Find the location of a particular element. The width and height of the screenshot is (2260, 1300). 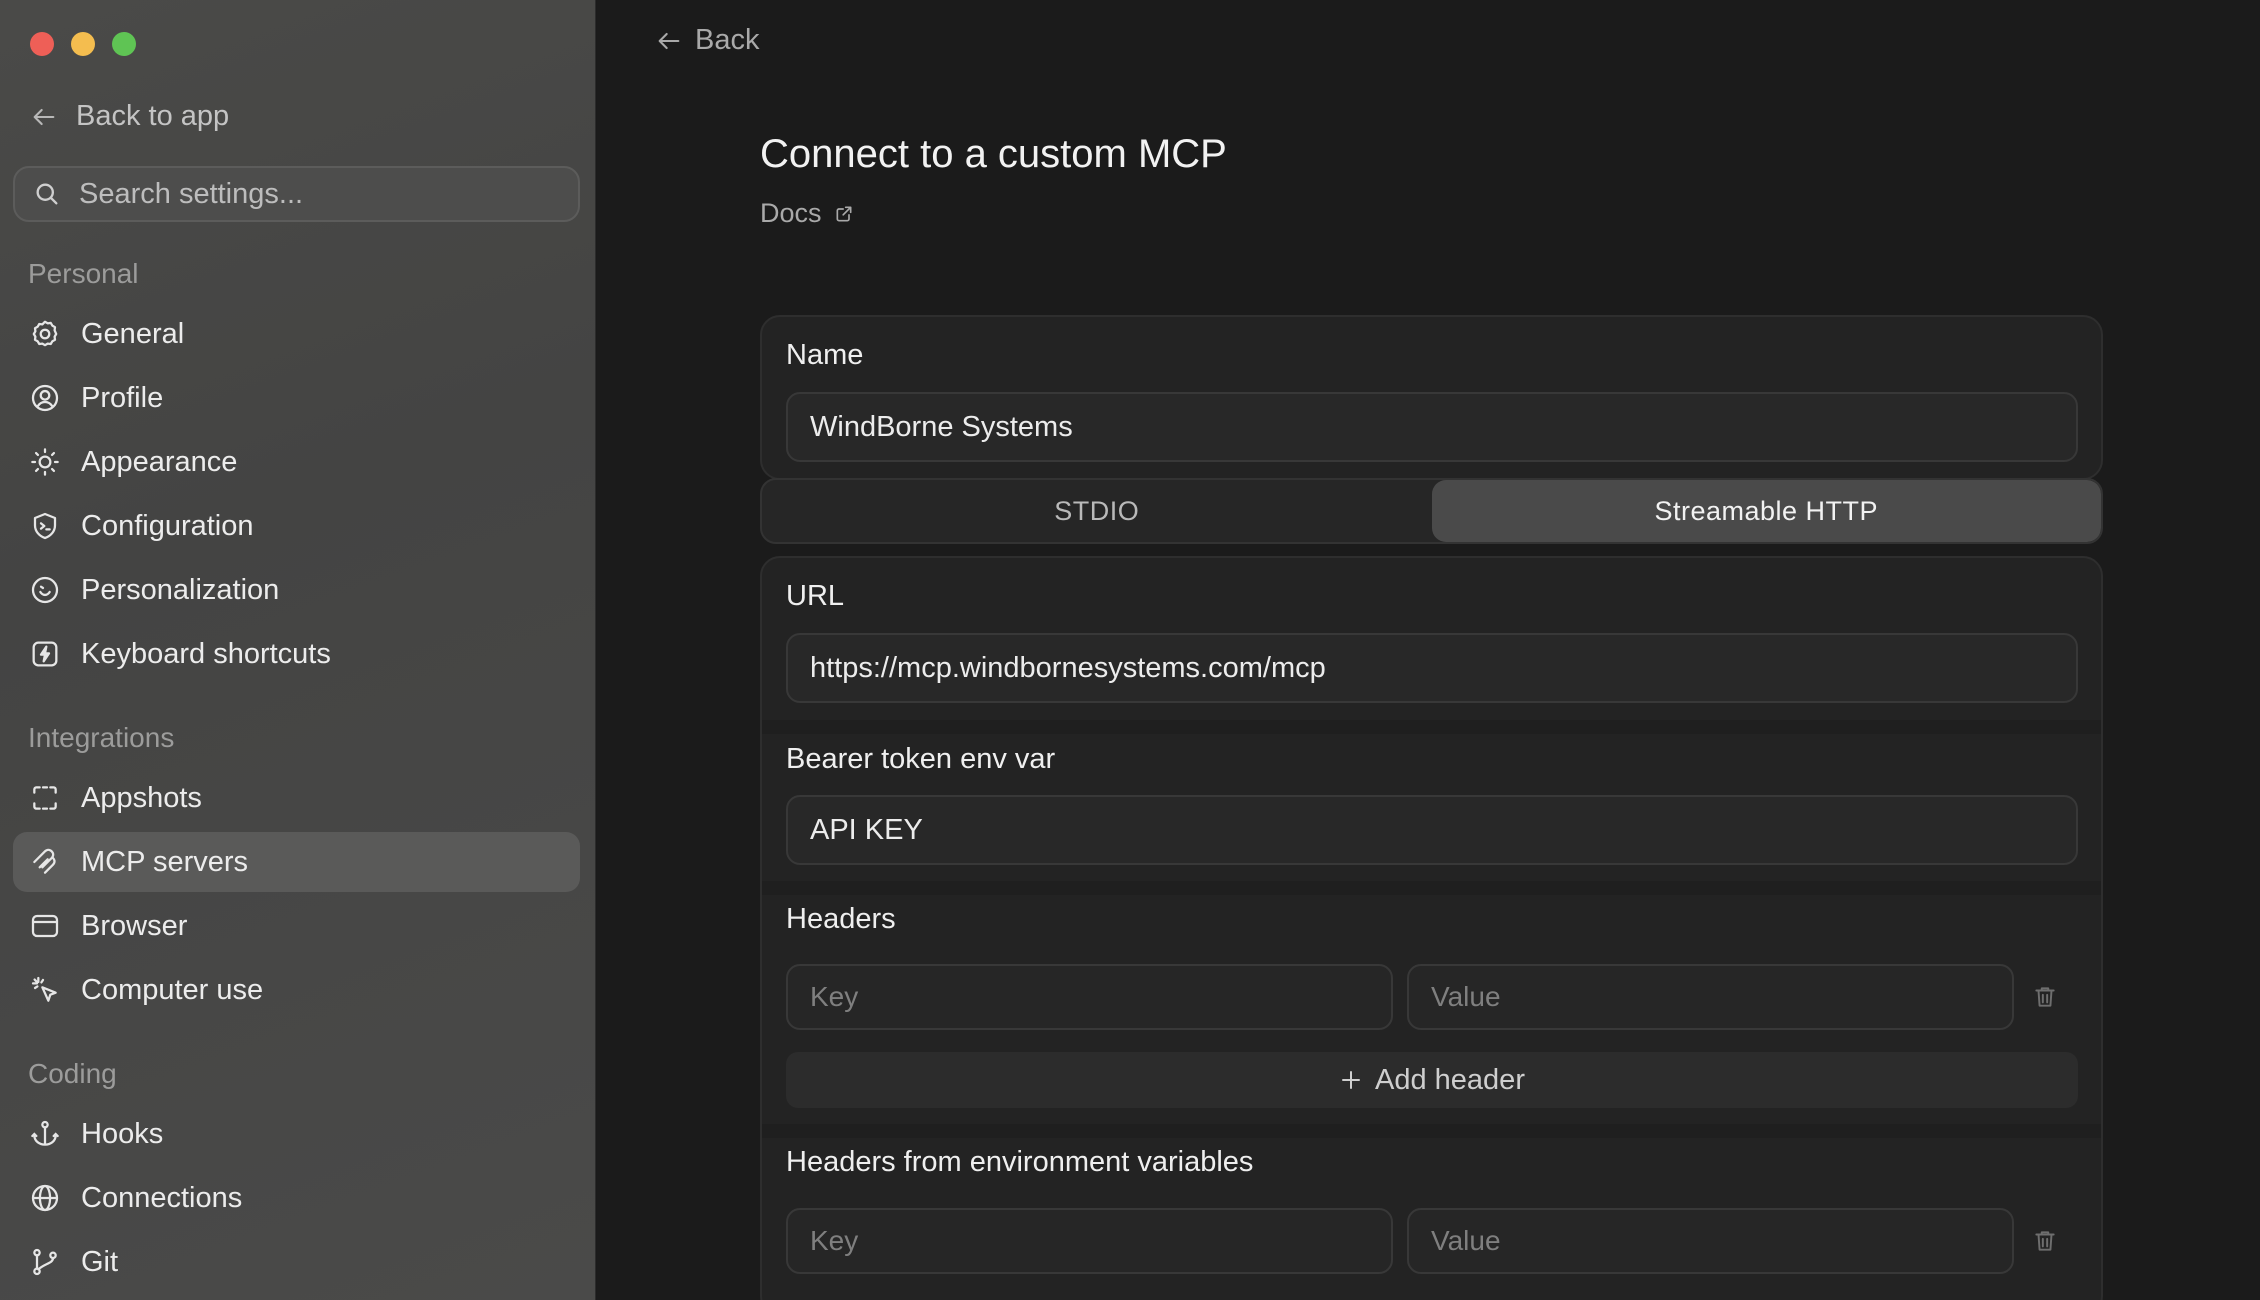

back-to-app-link: Back to app is located at coordinates (129, 116).